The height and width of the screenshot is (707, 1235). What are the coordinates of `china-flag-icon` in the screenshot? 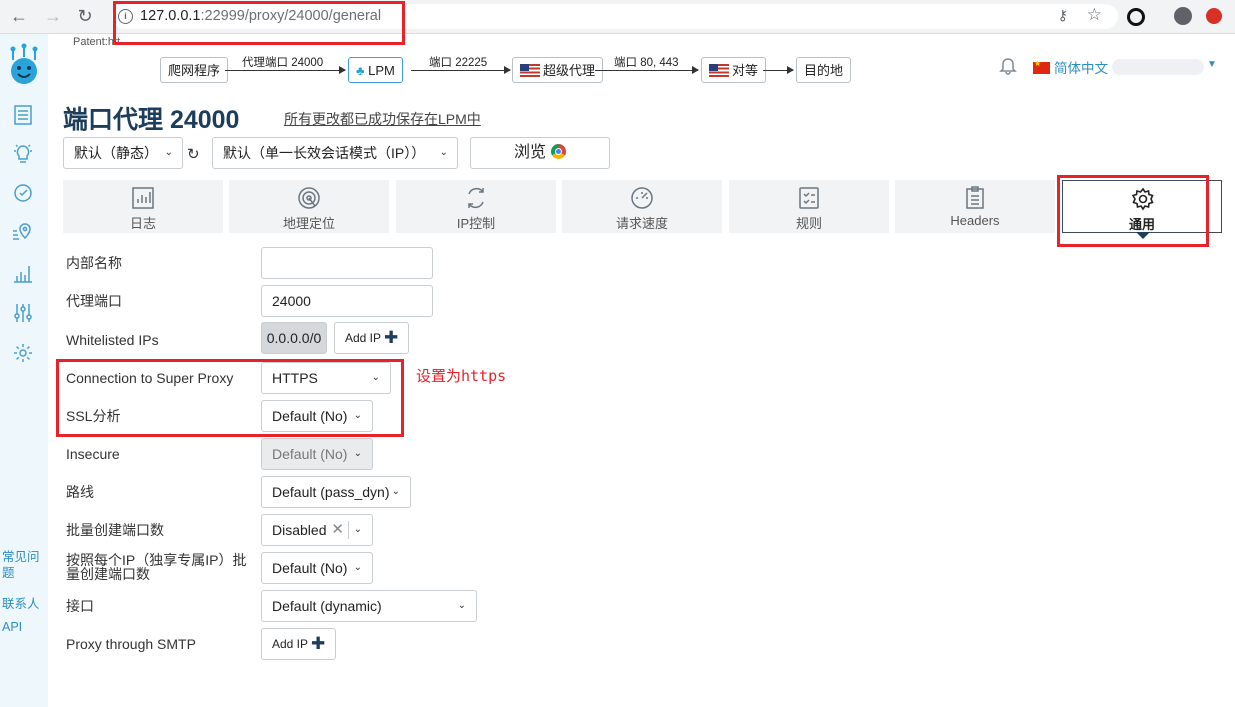 It's located at (1041, 66).